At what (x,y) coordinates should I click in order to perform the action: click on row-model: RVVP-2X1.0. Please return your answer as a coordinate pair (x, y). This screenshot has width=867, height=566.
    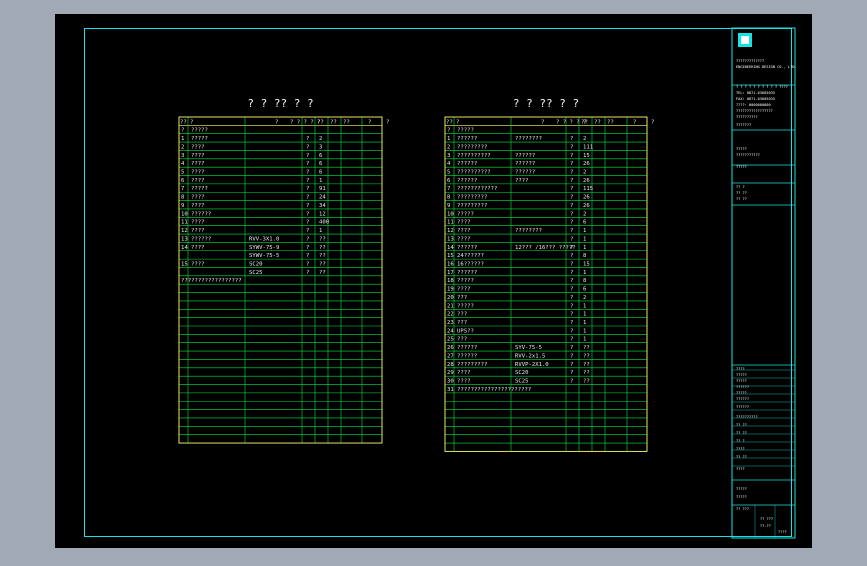
    Looking at the image, I should click on (532, 365).